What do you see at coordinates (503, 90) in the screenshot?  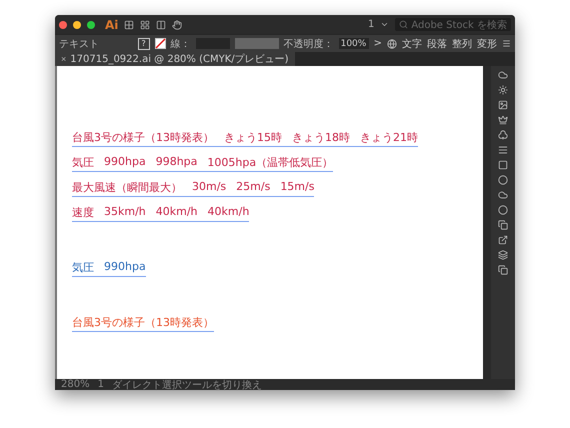 I see `sun-icon` at bounding box center [503, 90].